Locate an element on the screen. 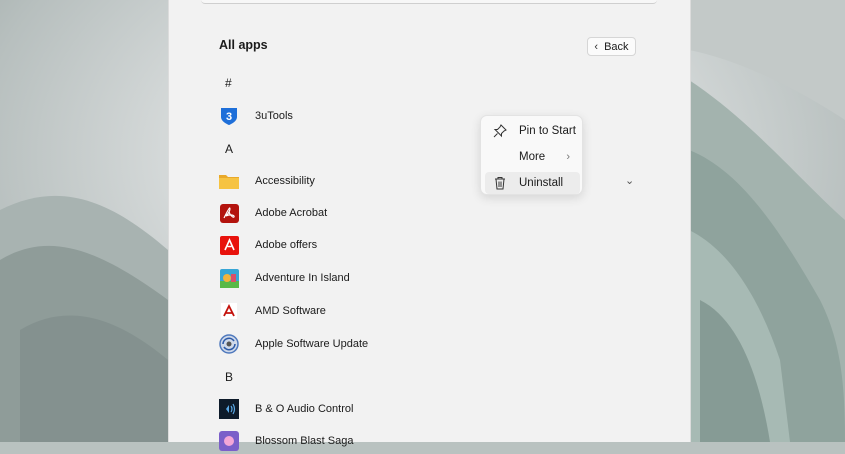 The height and width of the screenshot is (454, 845). context-pin-to-start: Pin to Start is located at coordinates (532, 131).